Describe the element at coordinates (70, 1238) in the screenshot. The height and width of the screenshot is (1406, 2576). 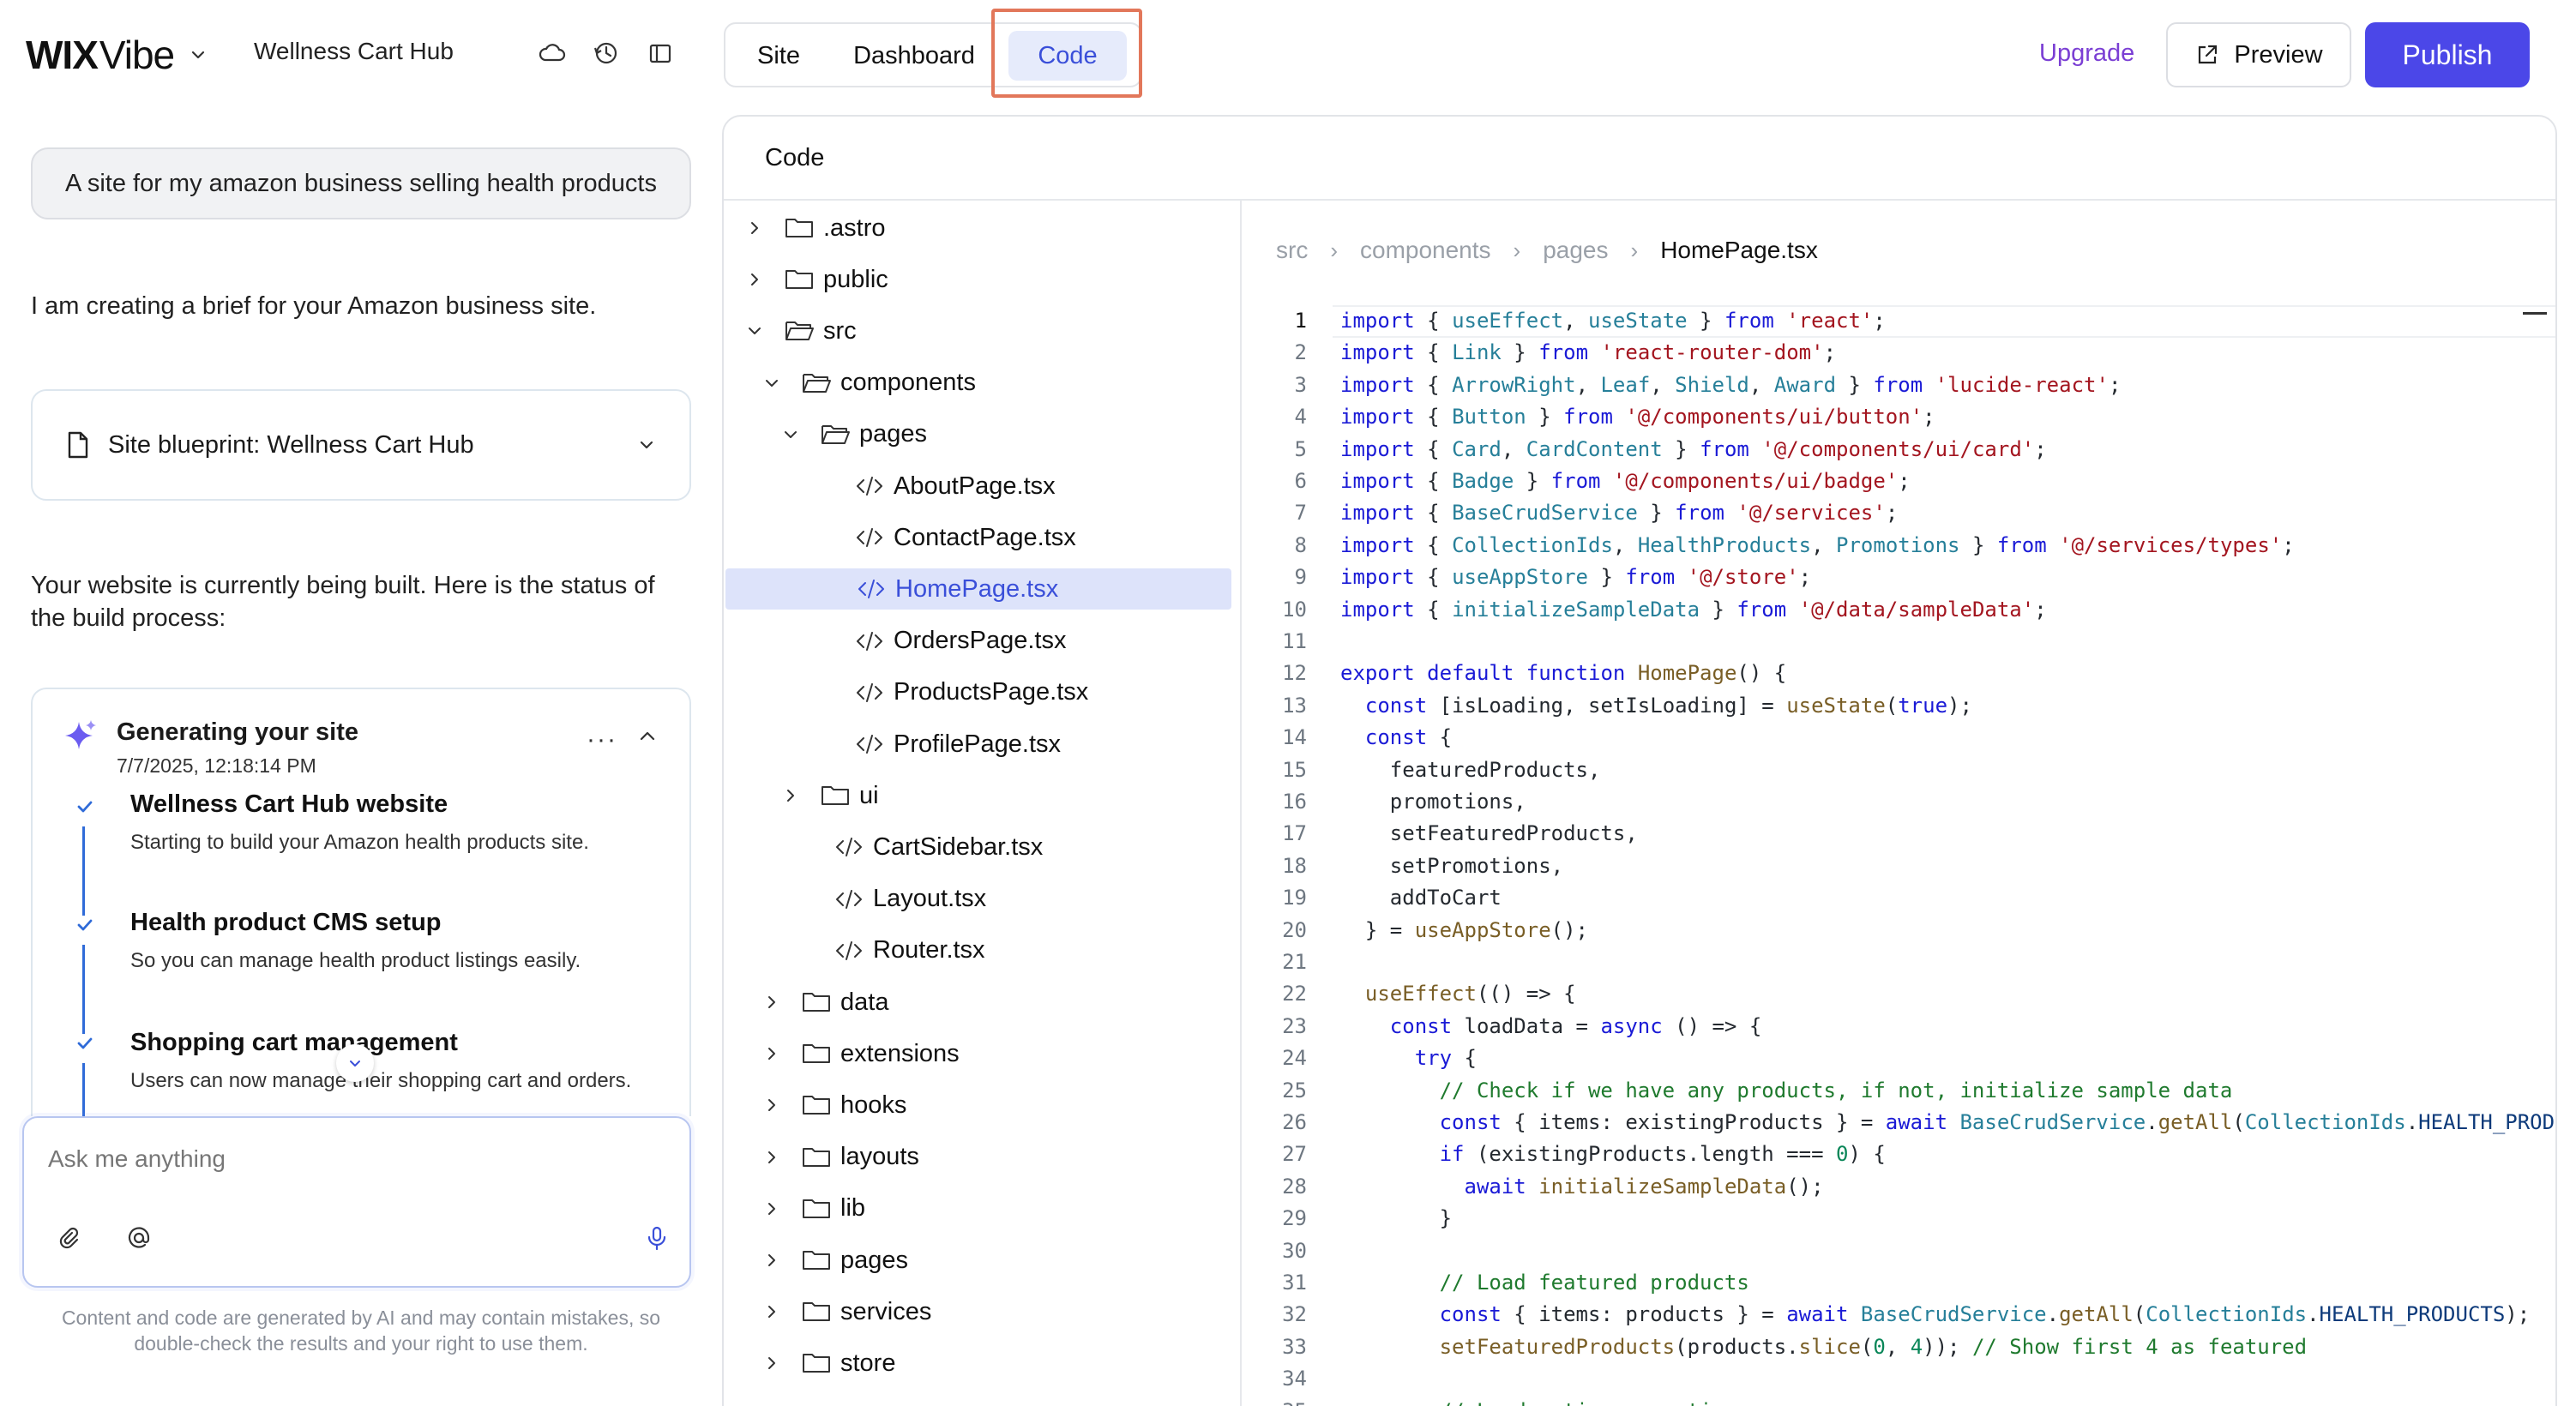
I see `attach-icon` at that location.